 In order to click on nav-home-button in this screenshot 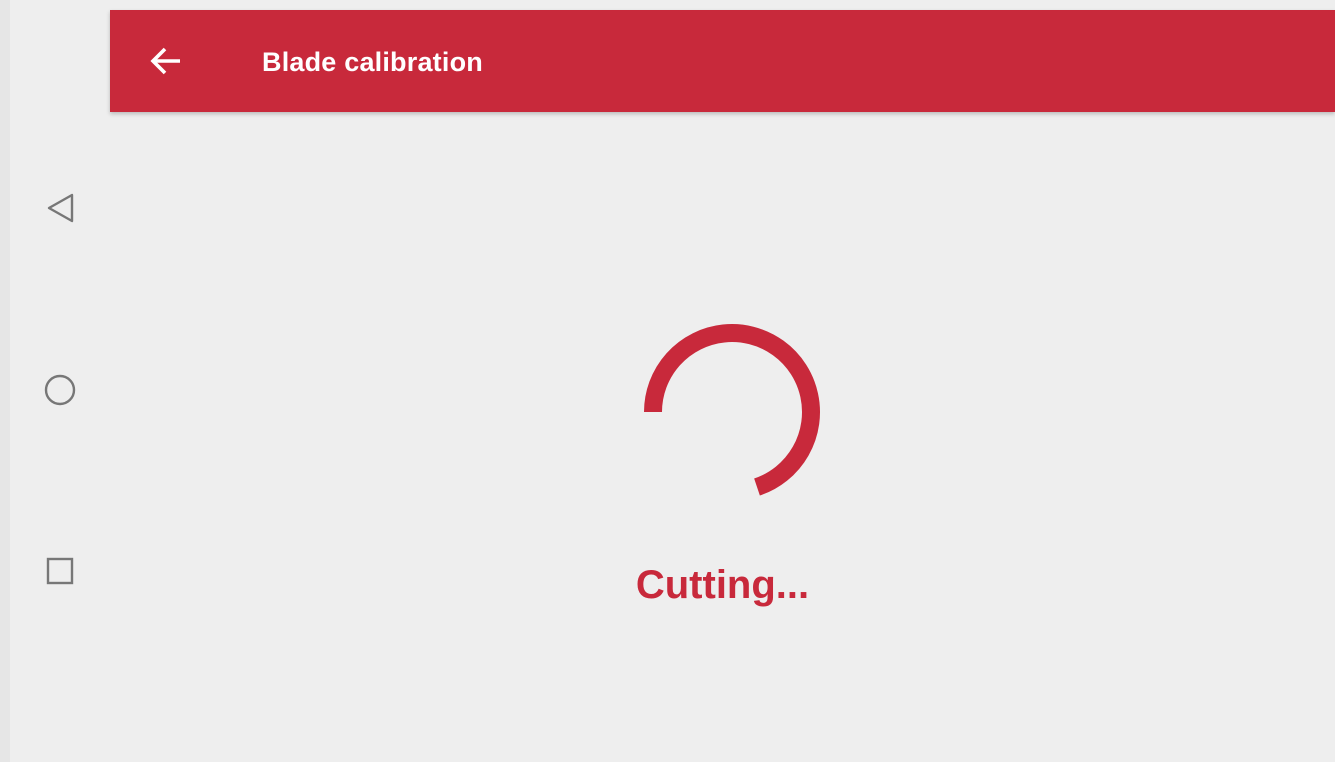, I will do `click(60, 390)`.